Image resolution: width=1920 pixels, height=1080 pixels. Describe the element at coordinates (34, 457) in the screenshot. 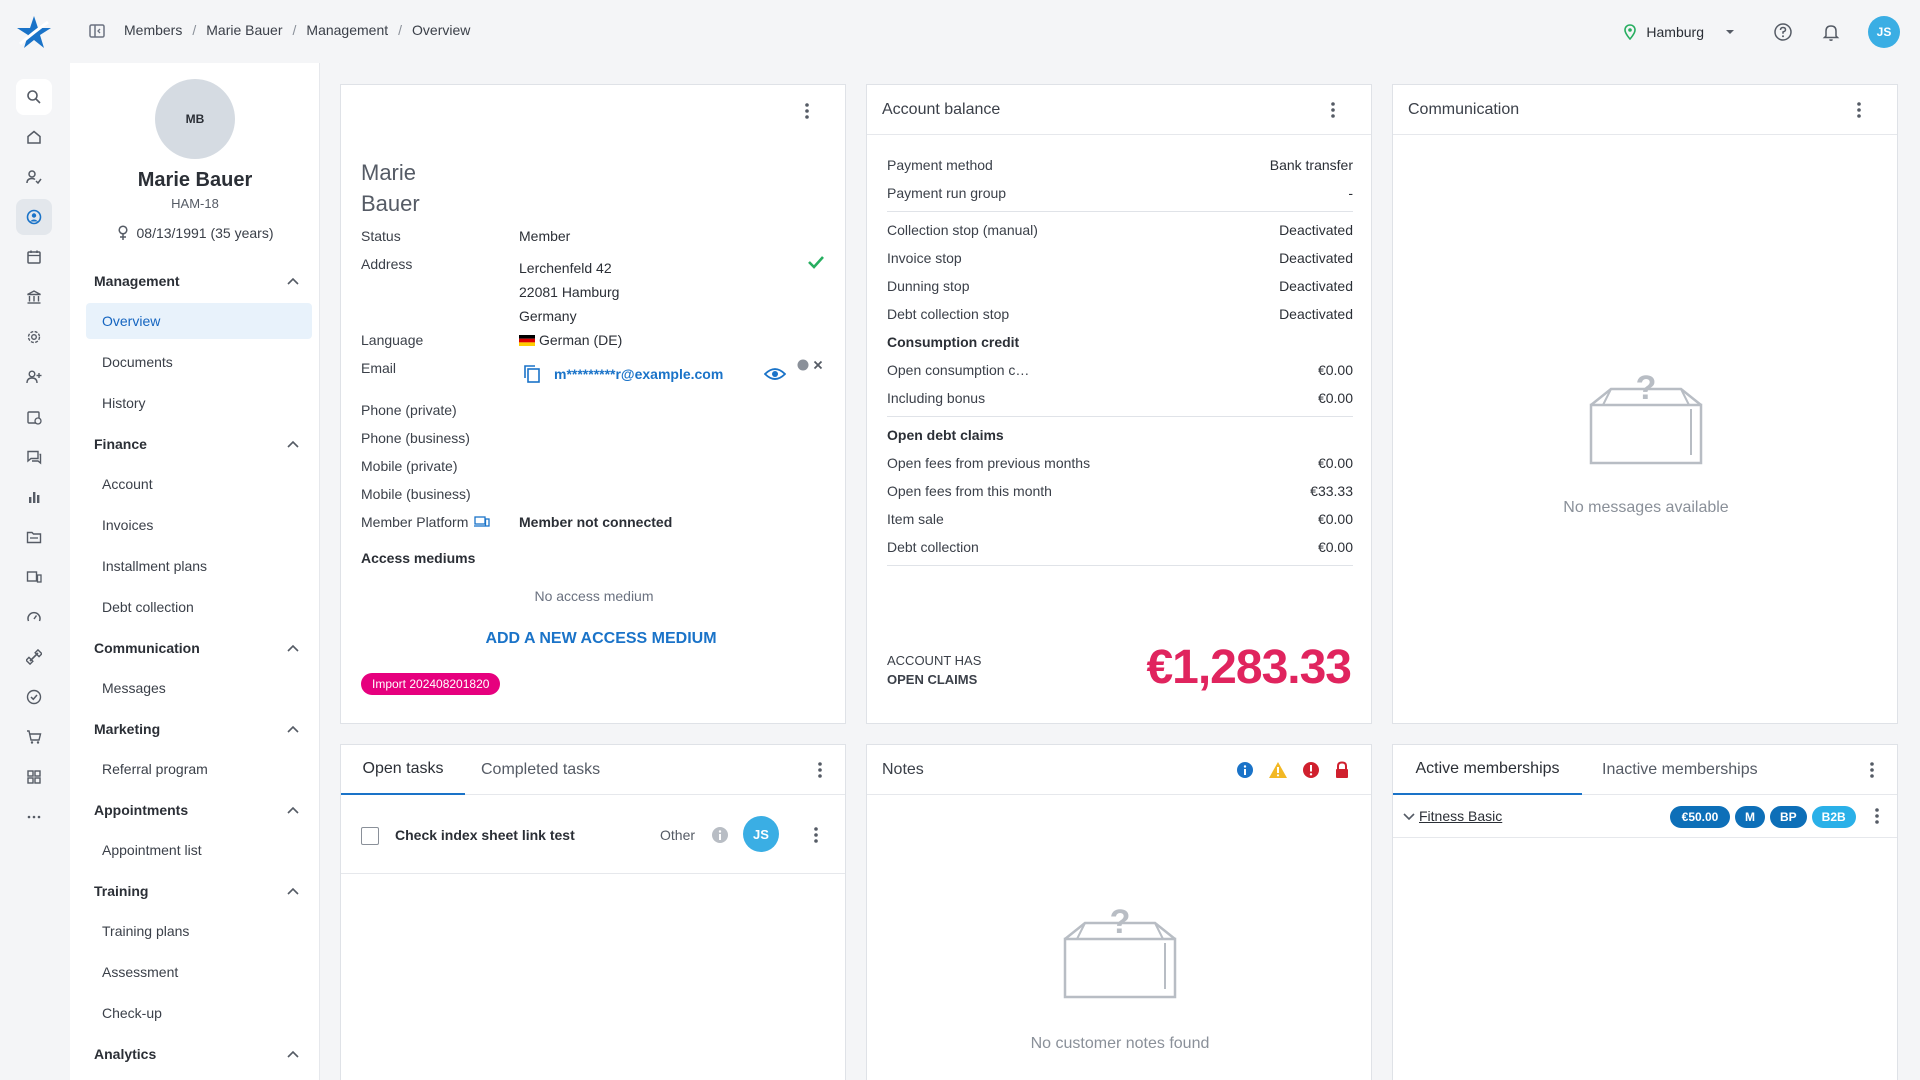

I see `chat-icon` at that location.